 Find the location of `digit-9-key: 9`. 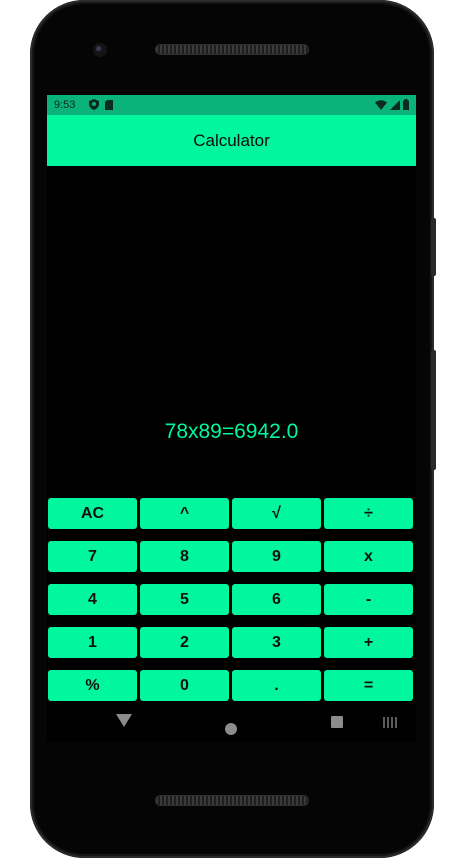

digit-9-key: 9 is located at coordinates (276, 556).